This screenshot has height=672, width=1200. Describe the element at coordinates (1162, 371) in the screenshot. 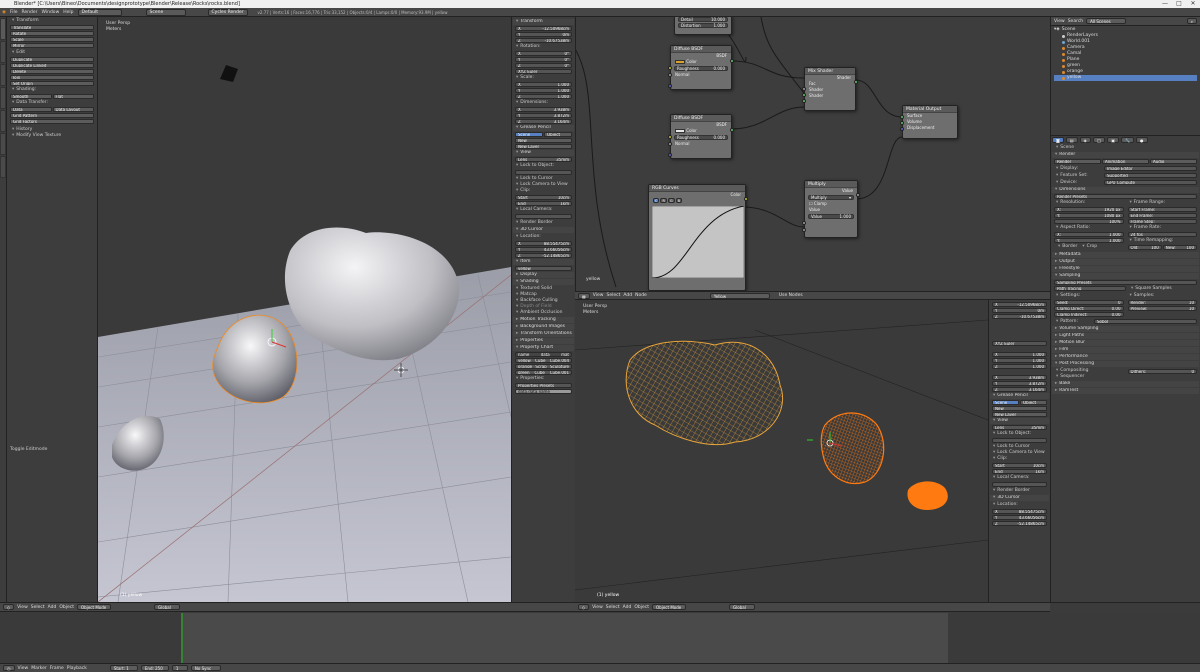

I see `dither-field: Dithers: 0` at that location.